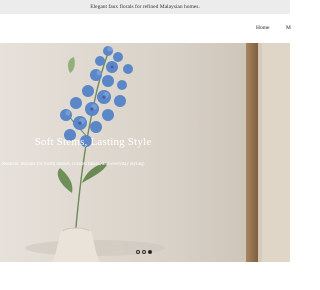 The width and height of the screenshot is (320, 290). I want to click on nav-link-home: Home, so click(262, 28).